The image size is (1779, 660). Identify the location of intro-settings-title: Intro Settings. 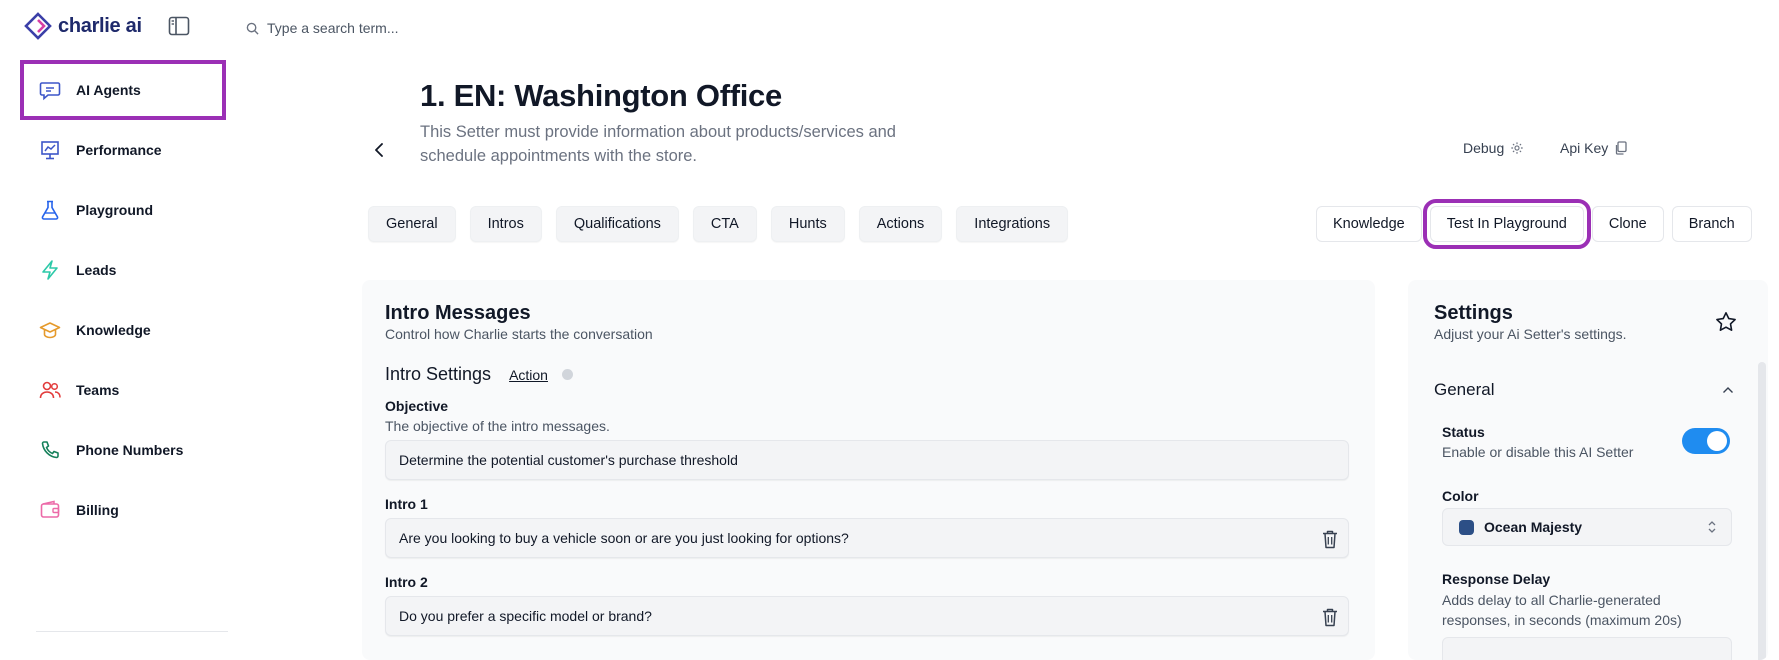
(438, 374).